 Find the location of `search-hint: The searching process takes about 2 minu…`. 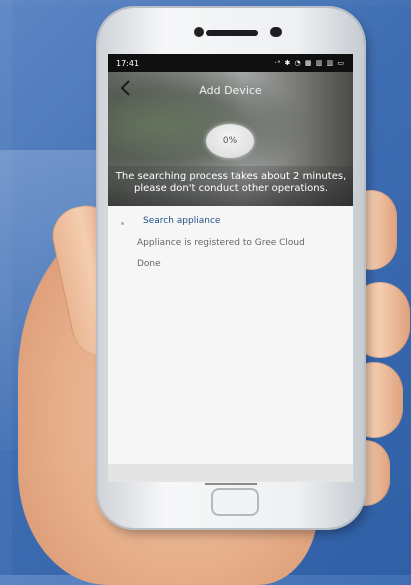

search-hint: The searching process takes about 2 minu… is located at coordinates (231, 182).